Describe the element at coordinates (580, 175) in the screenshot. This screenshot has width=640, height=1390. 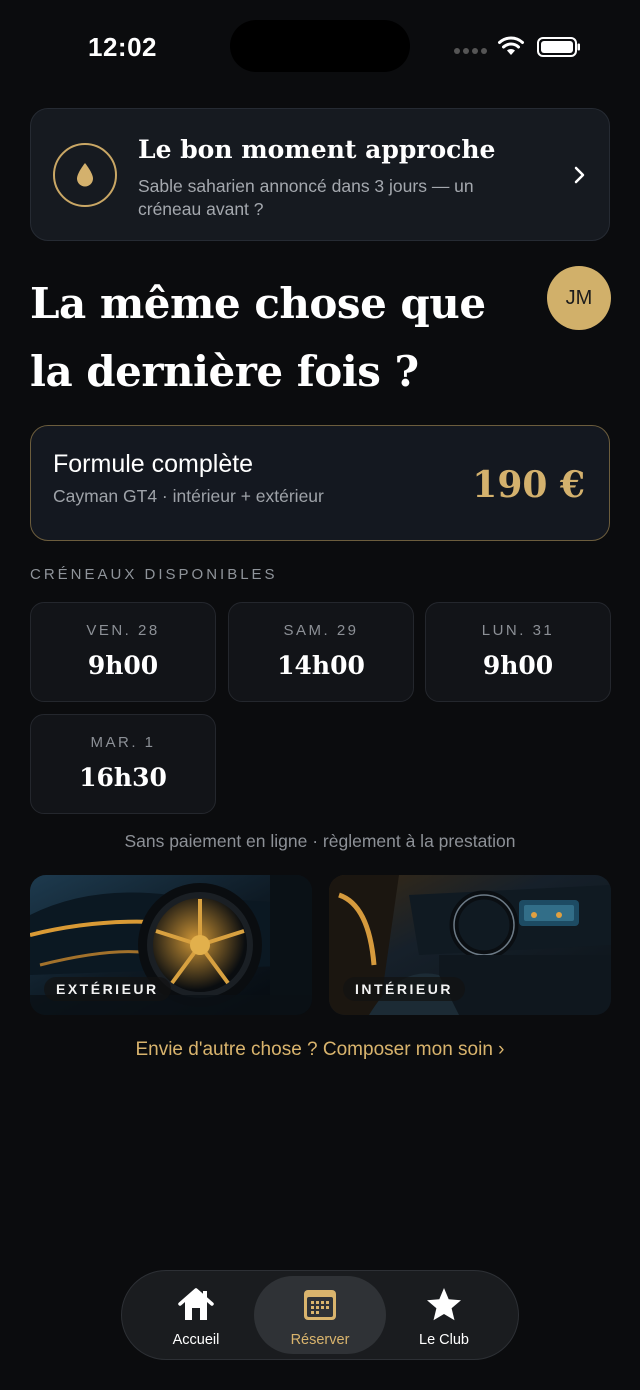
I see `chevron-right-icon` at that location.